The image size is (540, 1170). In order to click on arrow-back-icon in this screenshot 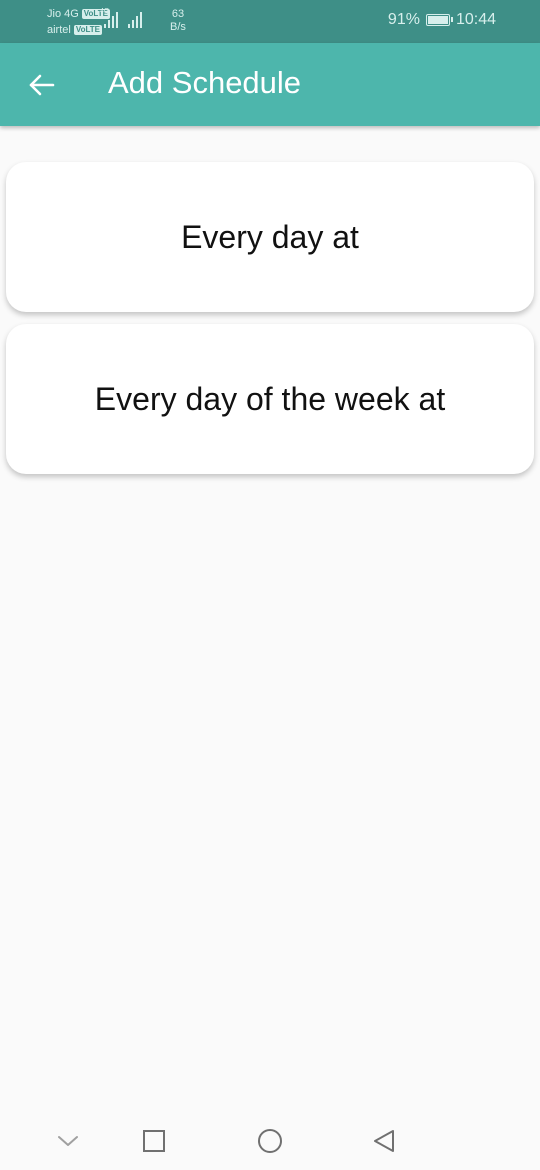, I will do `click(42, 85)`.